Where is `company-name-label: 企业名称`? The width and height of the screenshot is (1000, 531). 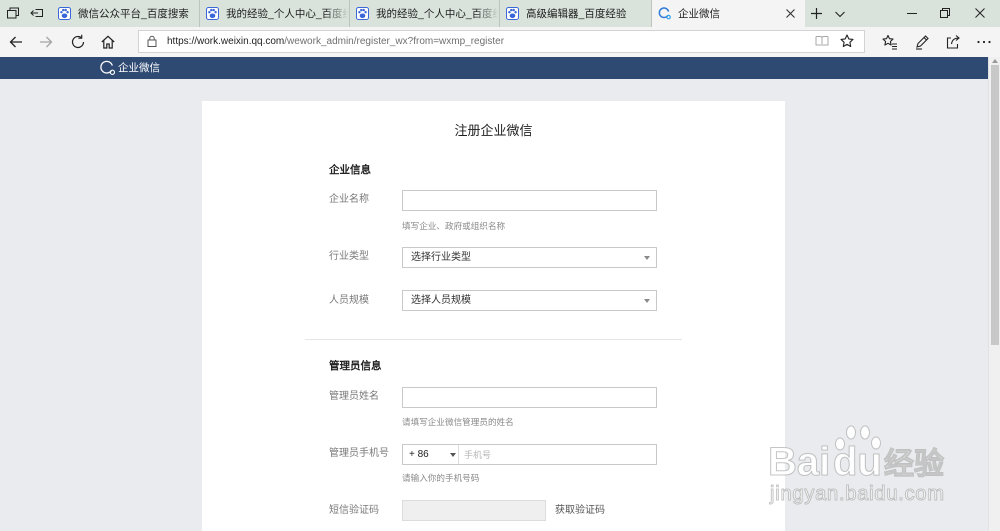
company-name-label: 企业名称 is located at coordinates (349, 199).